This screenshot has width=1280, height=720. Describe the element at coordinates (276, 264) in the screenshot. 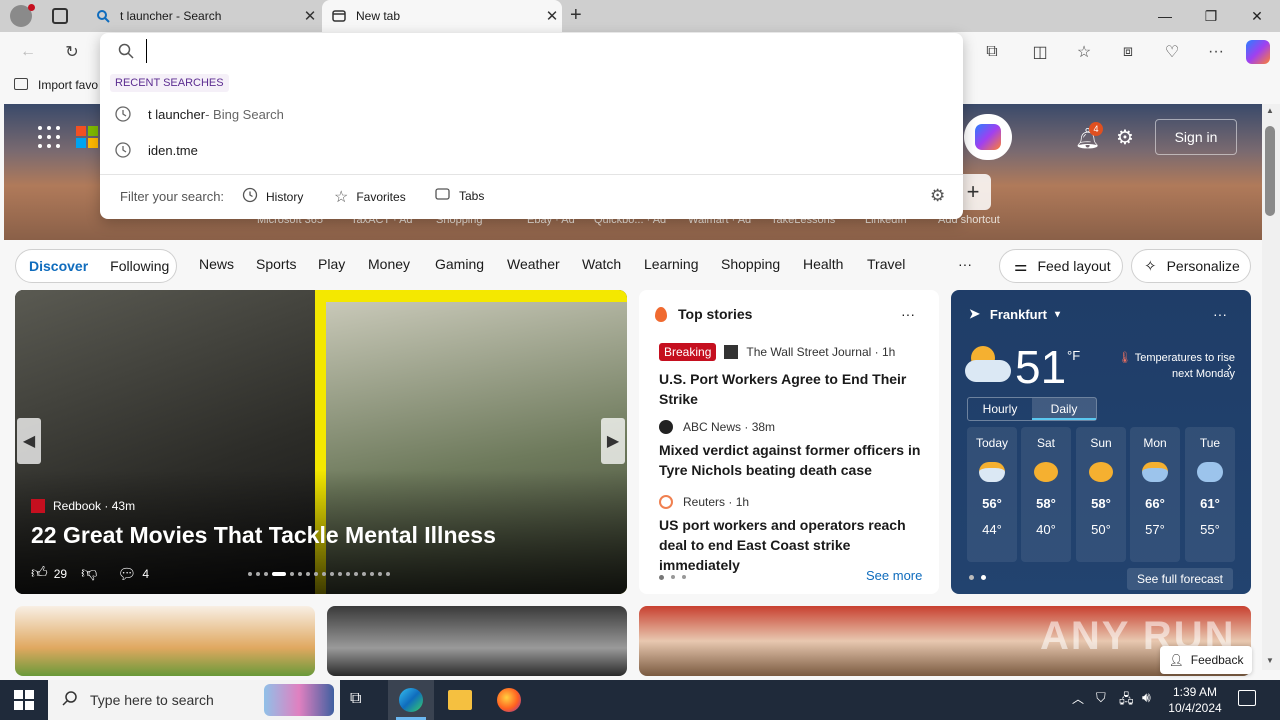

I see `nav-link: Sports` at that location.